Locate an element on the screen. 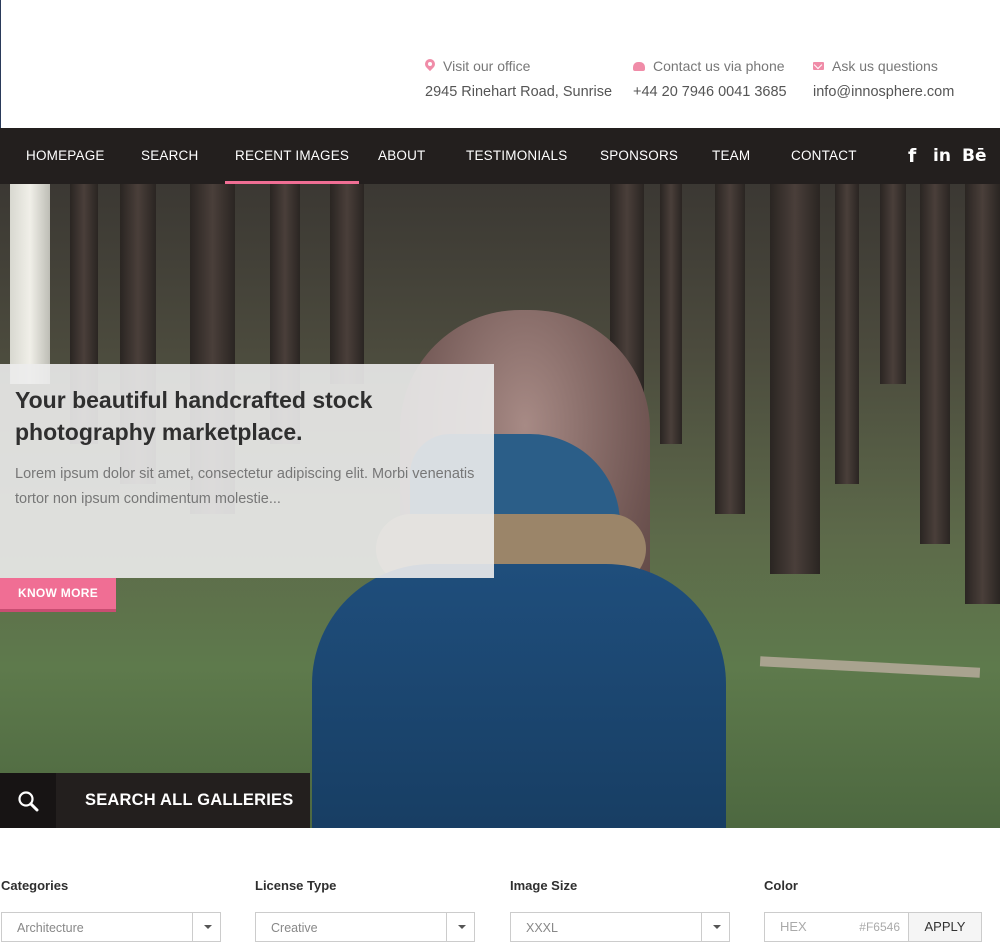  hex-value: #F6546 is located at coordinates (879, 927).